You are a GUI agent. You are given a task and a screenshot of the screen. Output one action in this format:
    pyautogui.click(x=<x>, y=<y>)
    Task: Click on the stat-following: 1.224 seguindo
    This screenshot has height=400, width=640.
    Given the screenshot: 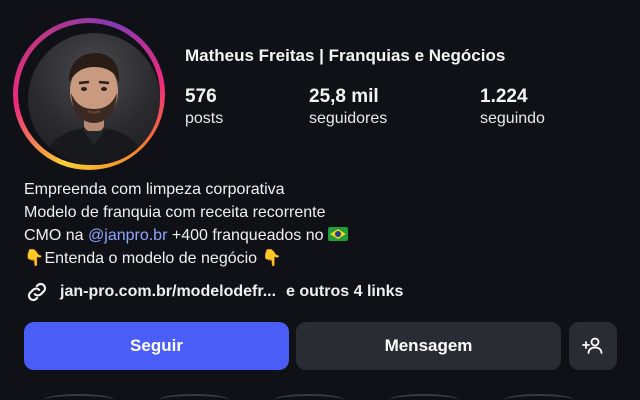 What is the action you would take?
    pyautogui.click(x=512, y=107)
    